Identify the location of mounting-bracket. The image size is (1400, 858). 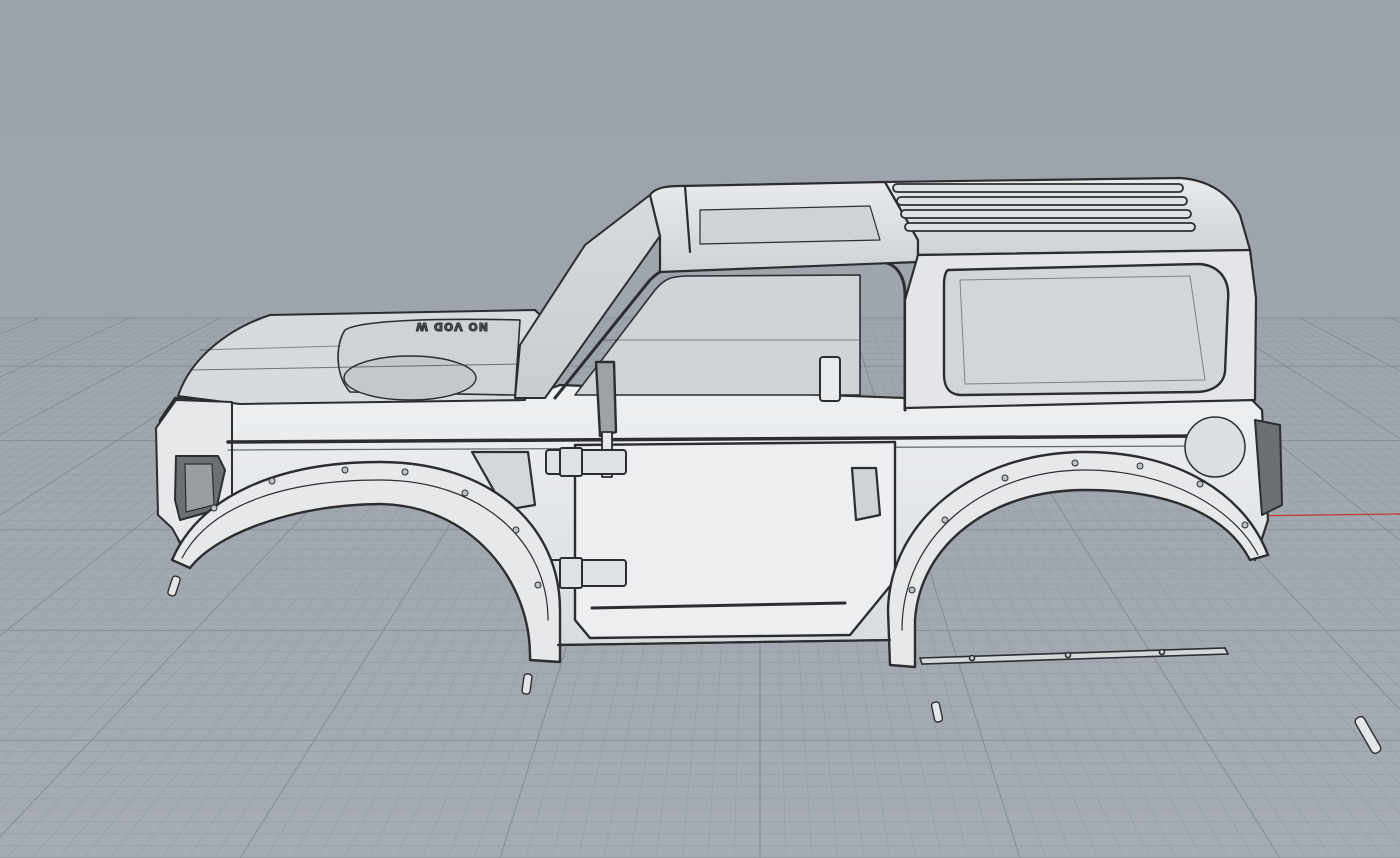
(1074, 656).